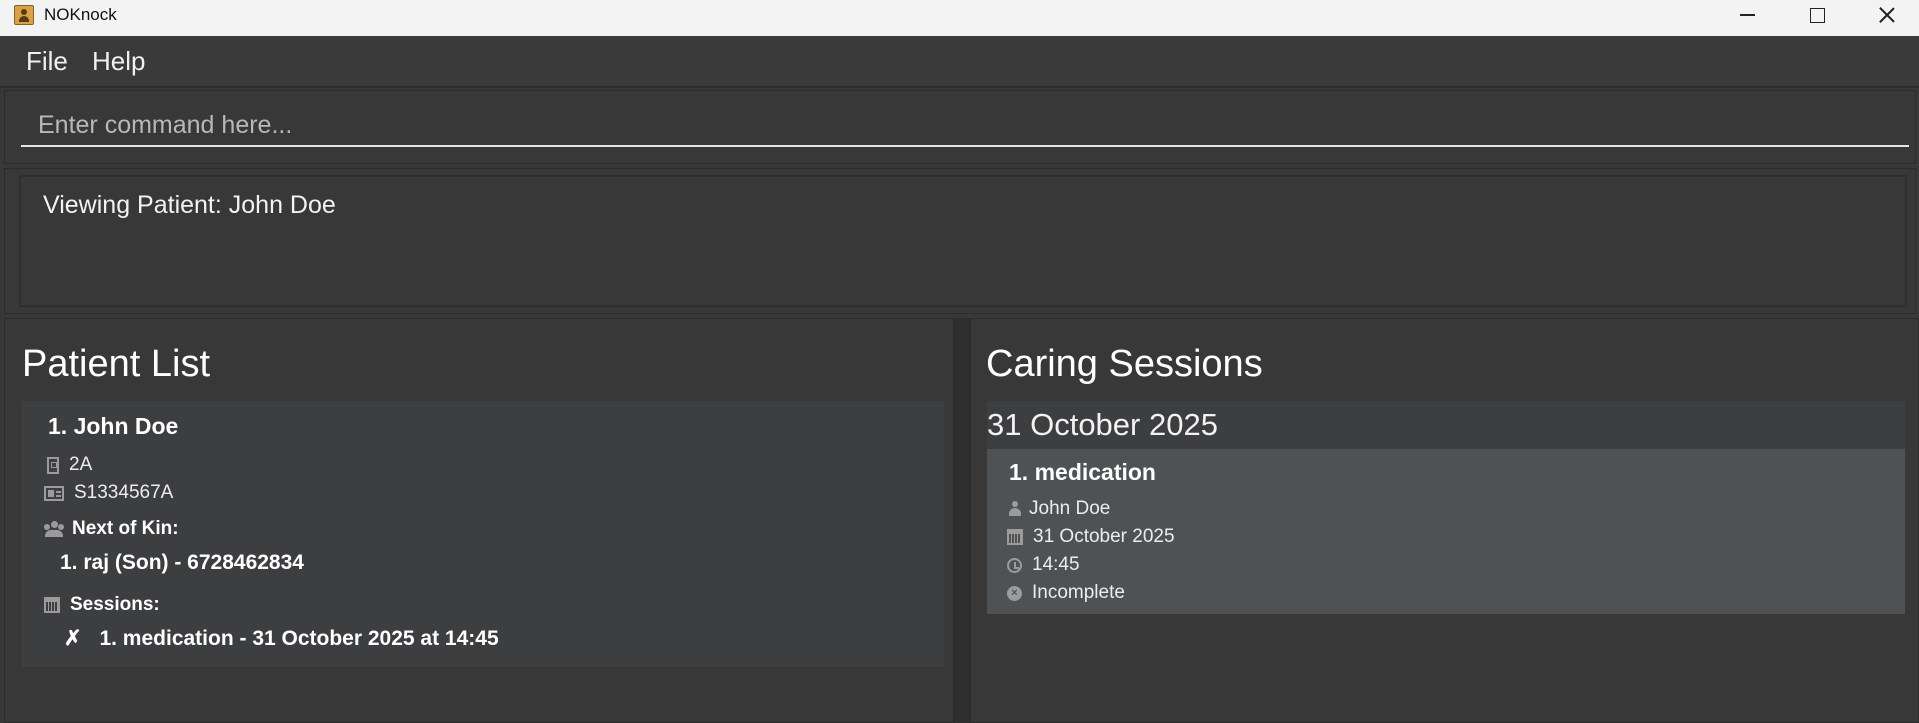 The height and width of the screenshot is (723, 1919). Describe the element at coordinates (1014, 565) in the screenshot. I see `clock-icon` at that location.